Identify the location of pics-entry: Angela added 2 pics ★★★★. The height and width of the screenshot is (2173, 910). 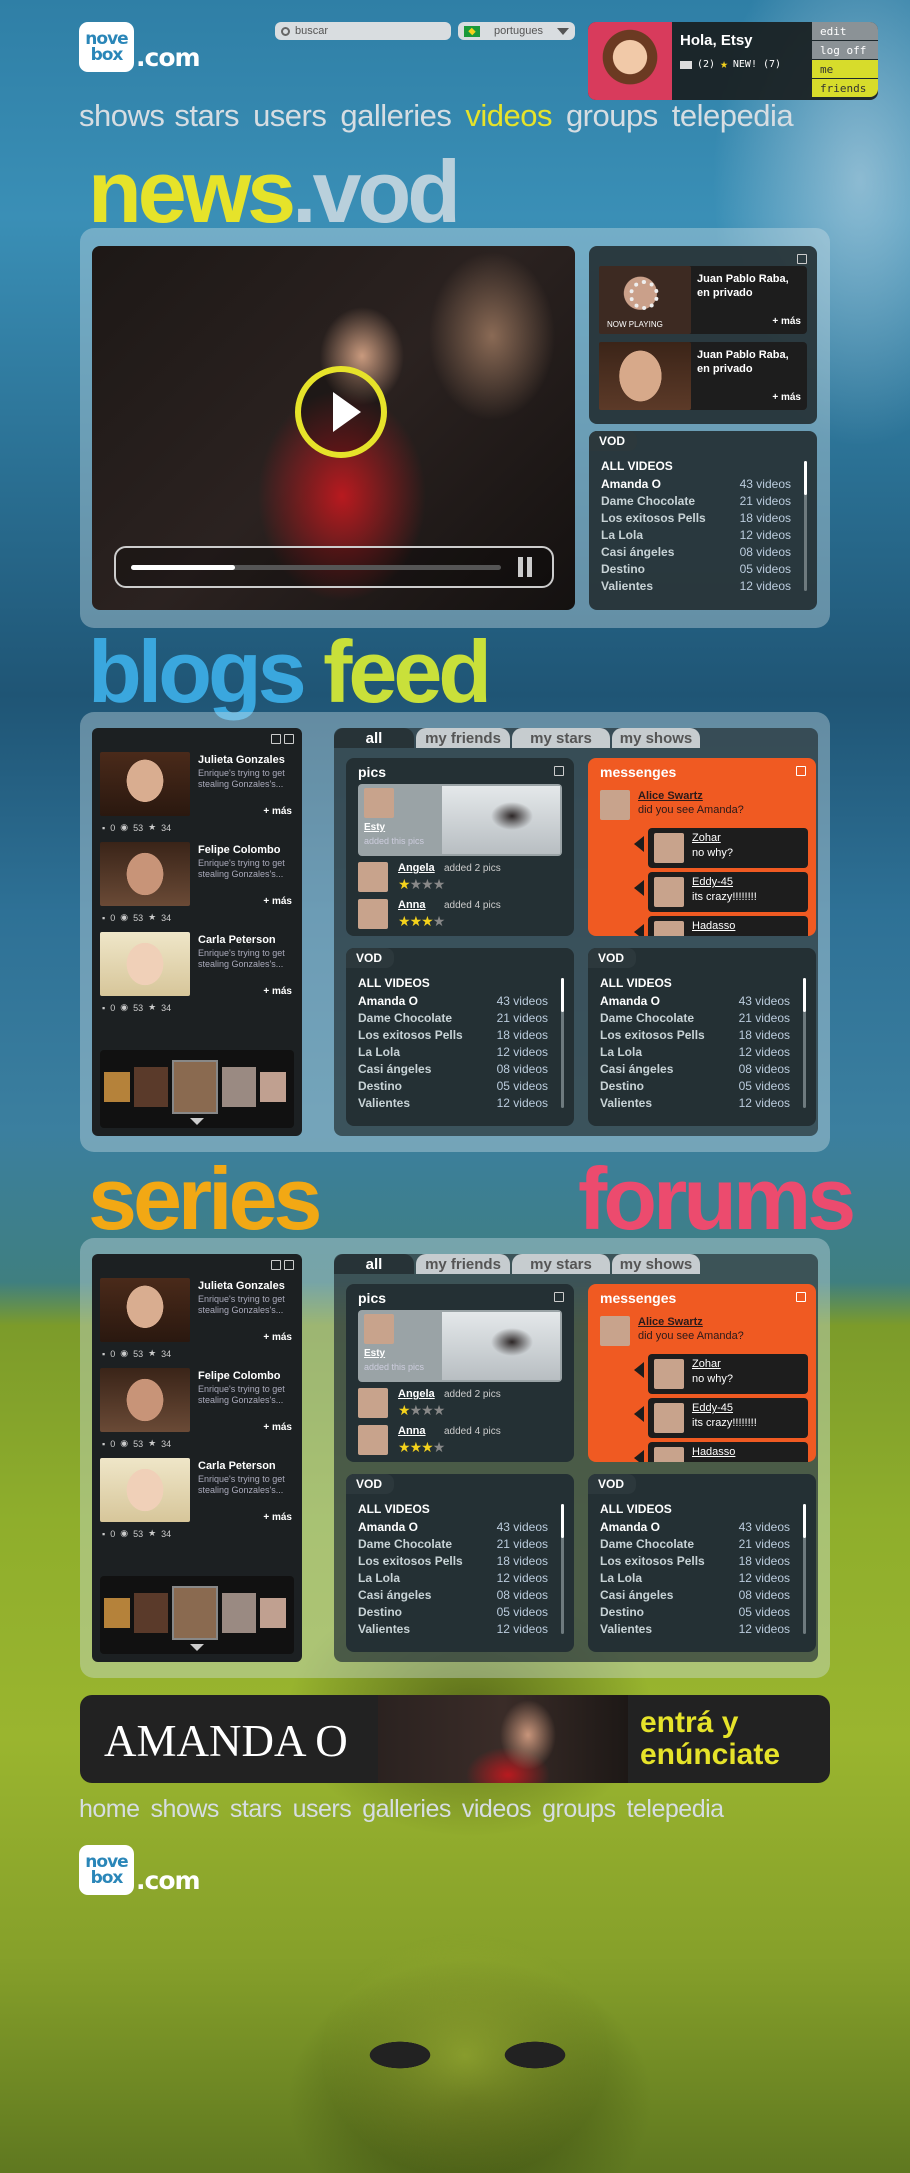
(460, 1406).